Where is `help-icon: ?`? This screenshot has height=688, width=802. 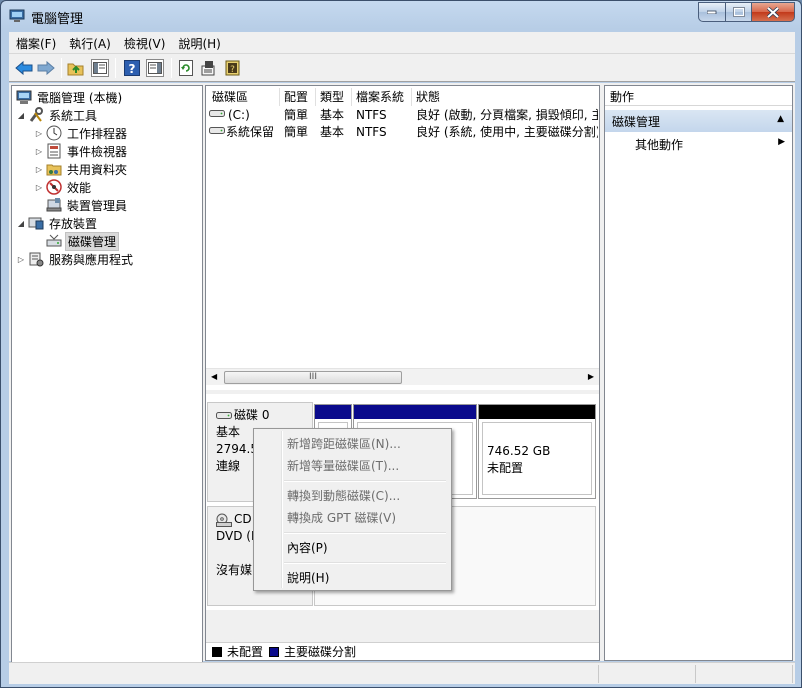 help-icon: ? is located at coordinates (132, 68).